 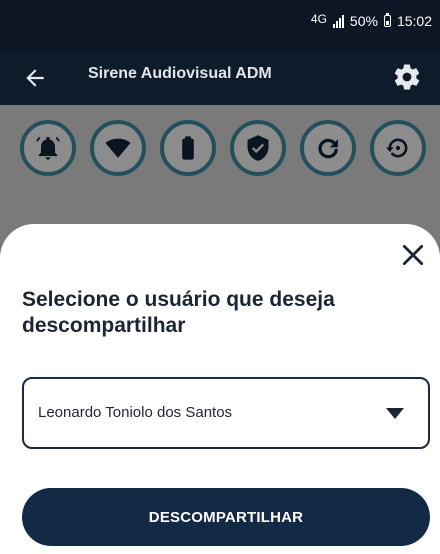 I want to click on dropdown-arrow-icon, so click(x=395, y=413).